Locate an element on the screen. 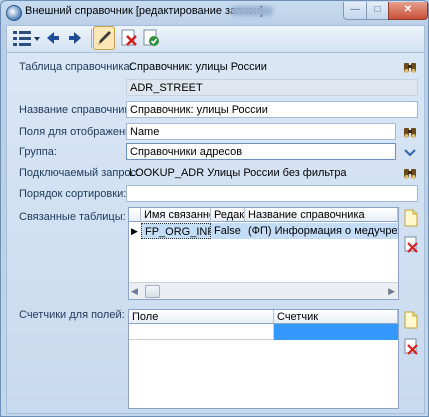 The image size is (429, 417). lookup-query-icon is located at coordinates (410, 173).